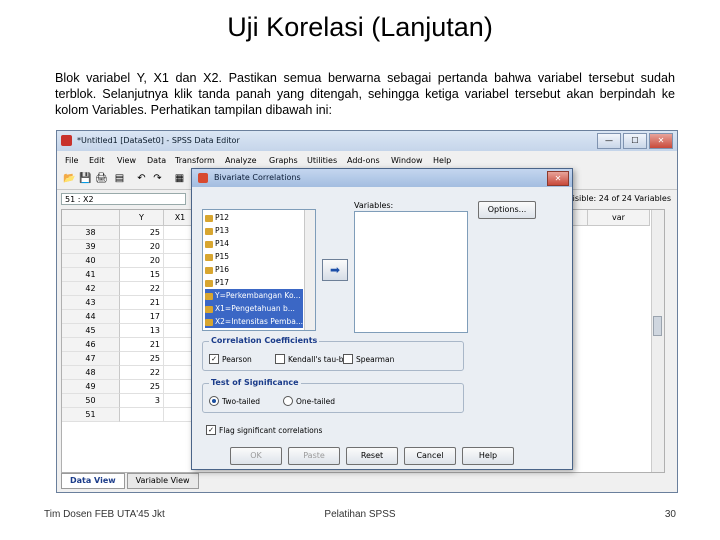  Describe the element at coordinates (558, 178) in the screenshot. I see `dialog-close-button: ✕` at that location.